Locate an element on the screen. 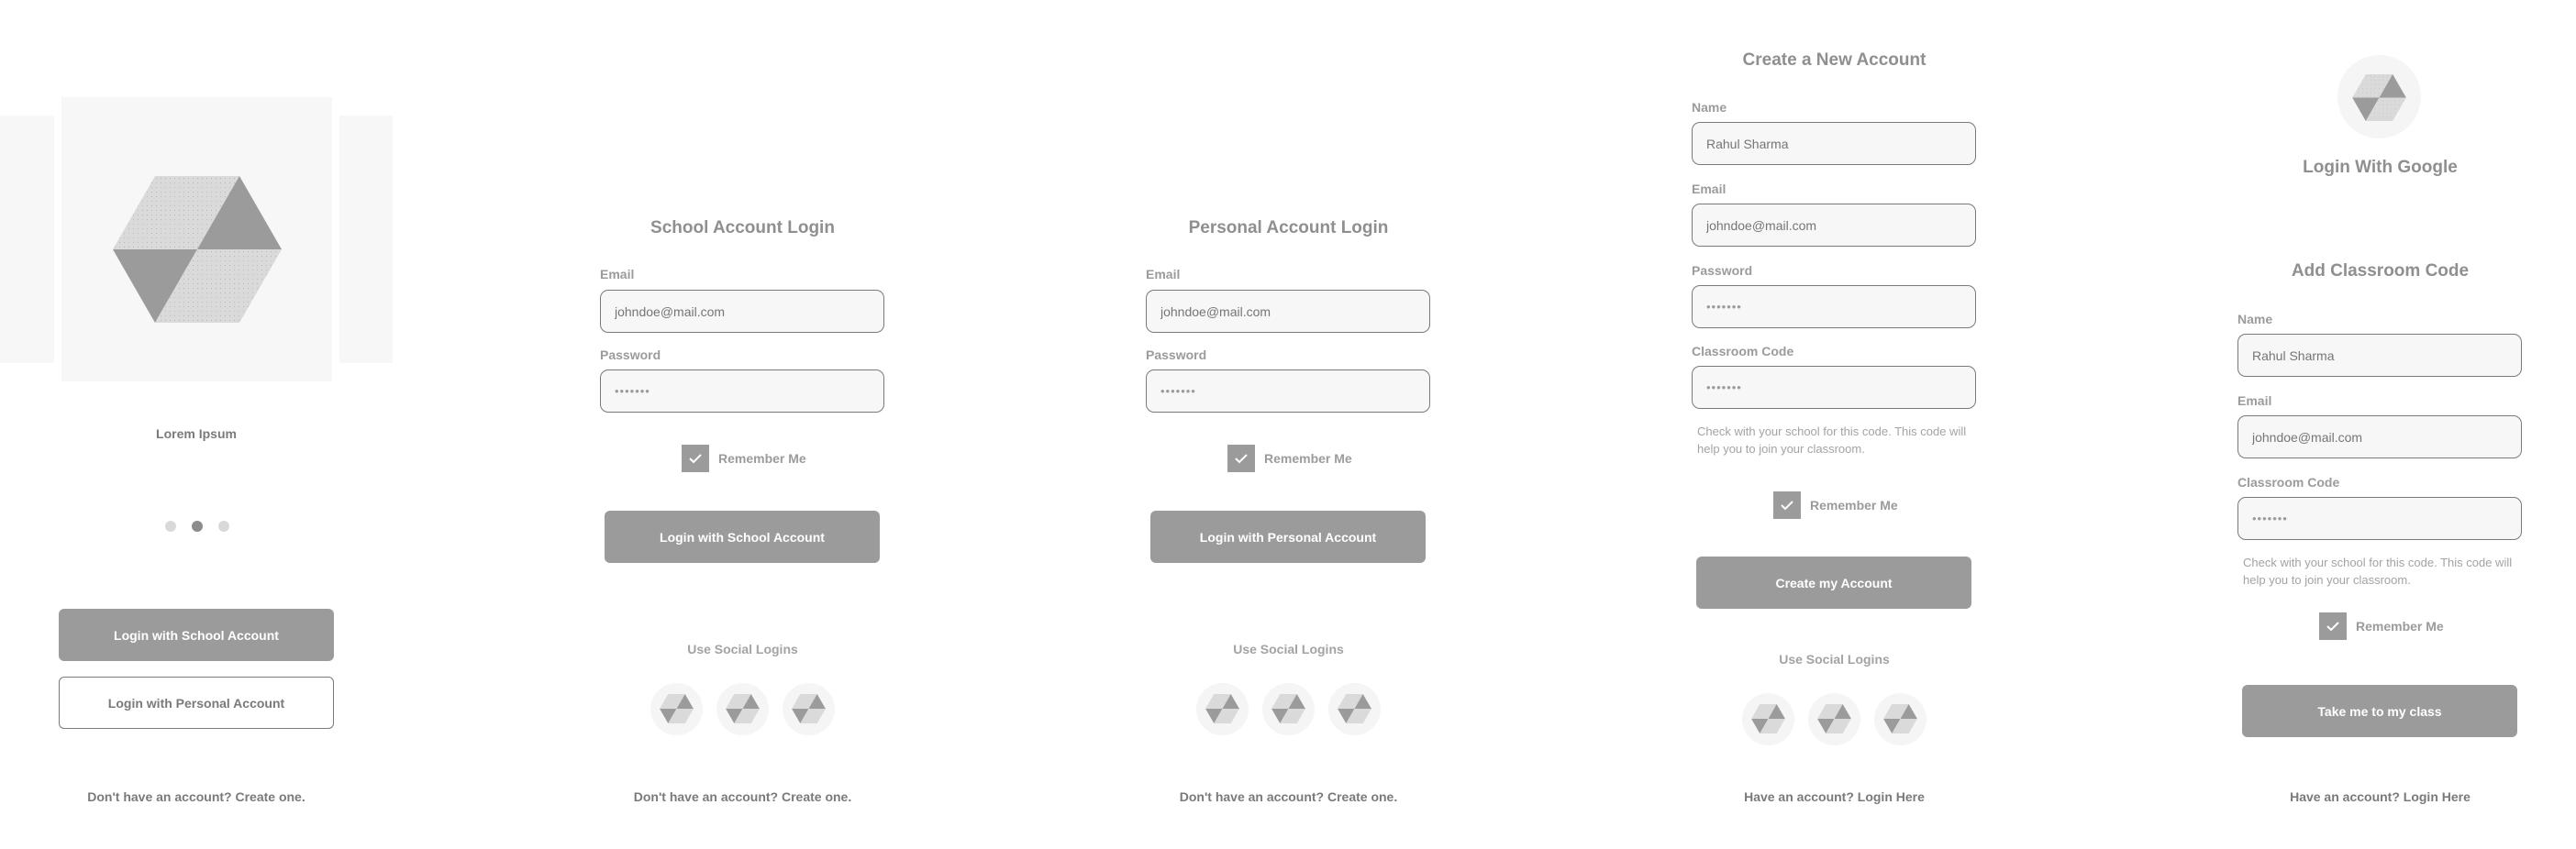 This screenshot has width=2576, height=849. carousel-slide-previous is located at coordinates (27, 239).